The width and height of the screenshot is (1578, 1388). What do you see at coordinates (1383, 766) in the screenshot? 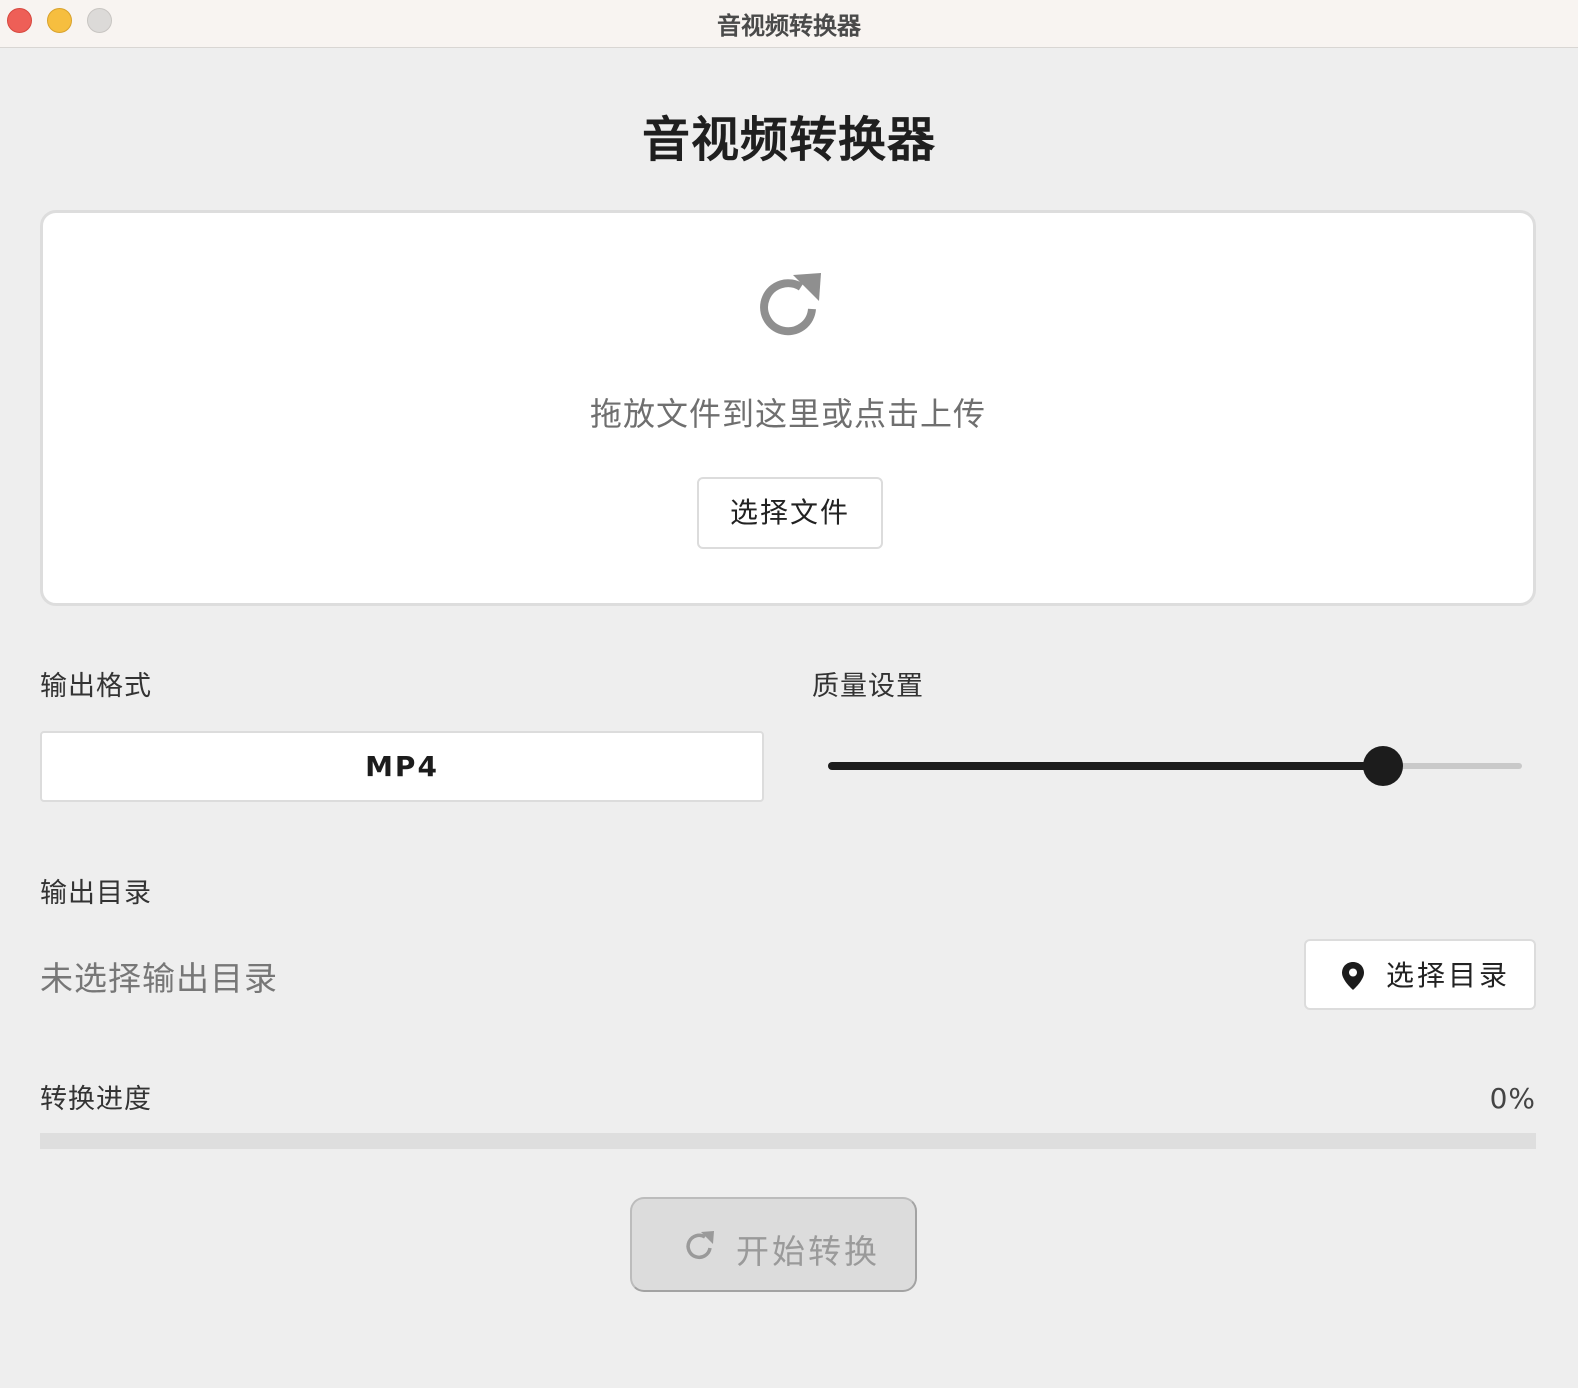
I see `quality-slider-thumb` at bounding box center [1383, 766].